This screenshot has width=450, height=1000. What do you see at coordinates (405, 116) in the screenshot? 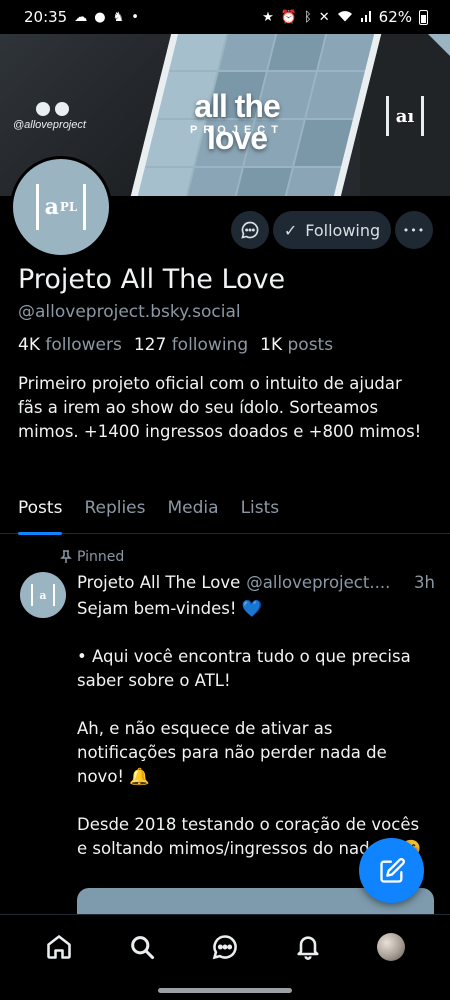
I see `banner-logo: aı` at bounding box center [405, 116].